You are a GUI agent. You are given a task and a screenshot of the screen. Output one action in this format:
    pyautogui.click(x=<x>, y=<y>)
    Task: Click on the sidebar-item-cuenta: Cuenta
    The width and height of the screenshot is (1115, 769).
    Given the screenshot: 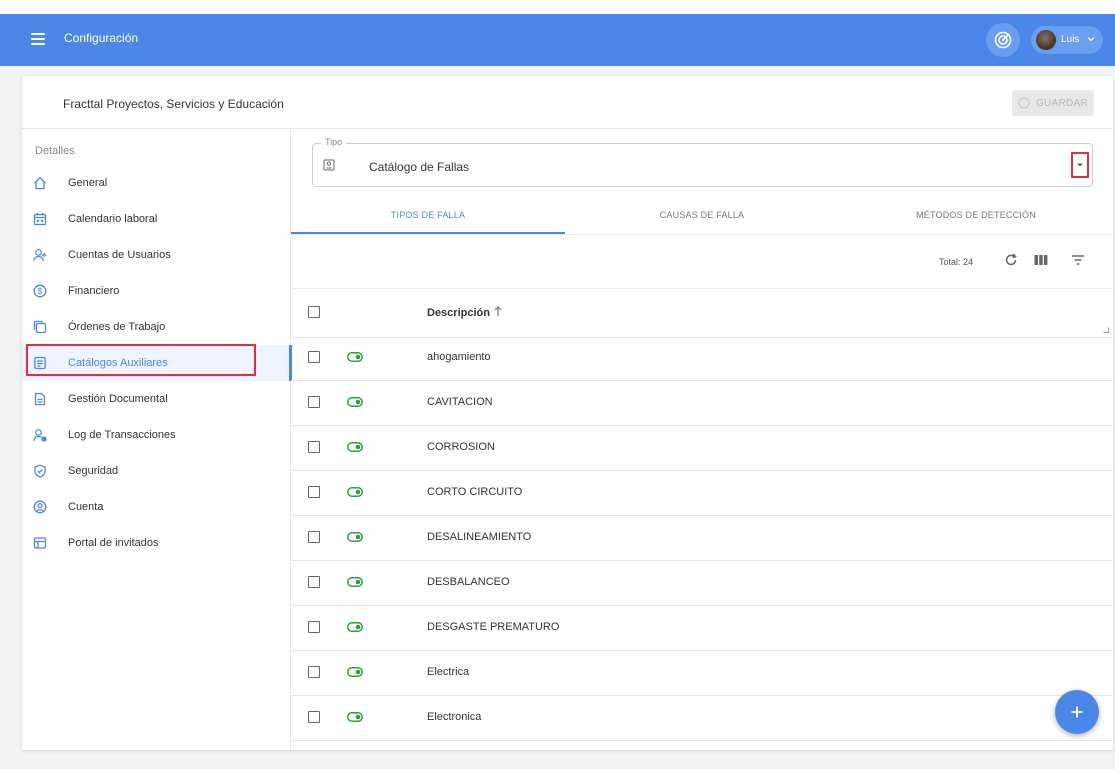 What is the action you would take?
    pyautogui.click(x=156, y=507)
    